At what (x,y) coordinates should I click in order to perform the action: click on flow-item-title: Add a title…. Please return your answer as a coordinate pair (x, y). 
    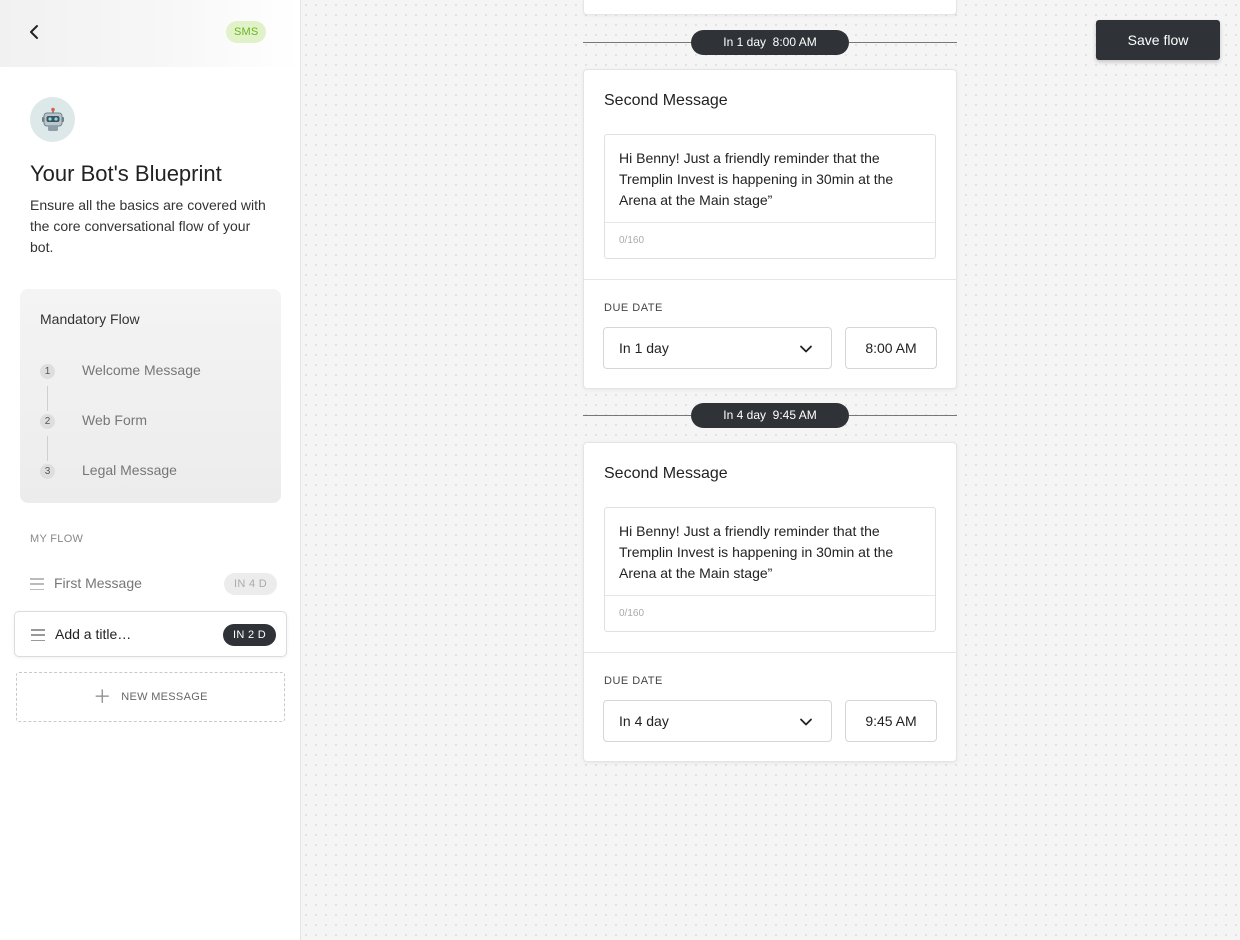
    Looking at the image, I should click on (93, 634).